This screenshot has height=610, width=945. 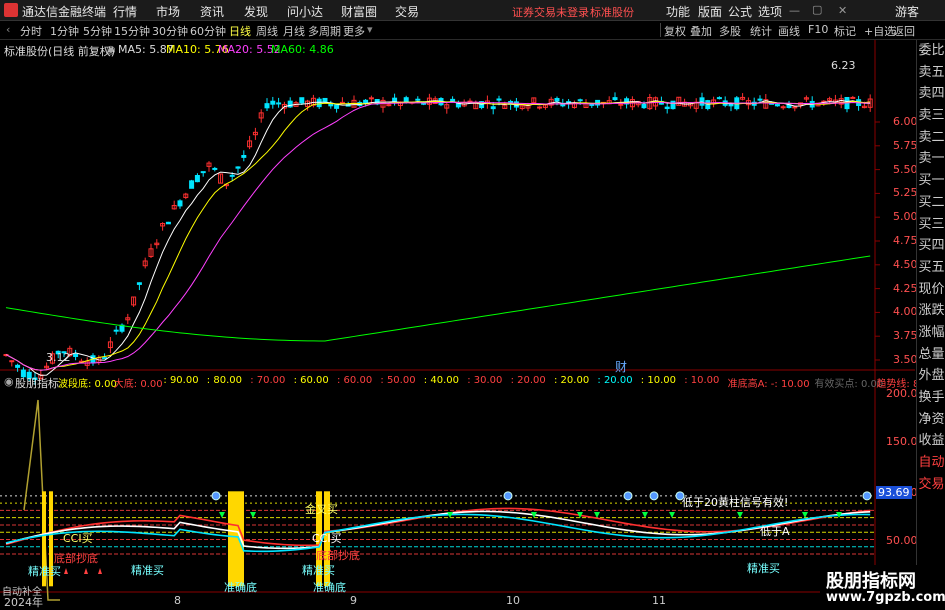 I want to click on sidebar-item: 卖五, so click(x=931, y=73).